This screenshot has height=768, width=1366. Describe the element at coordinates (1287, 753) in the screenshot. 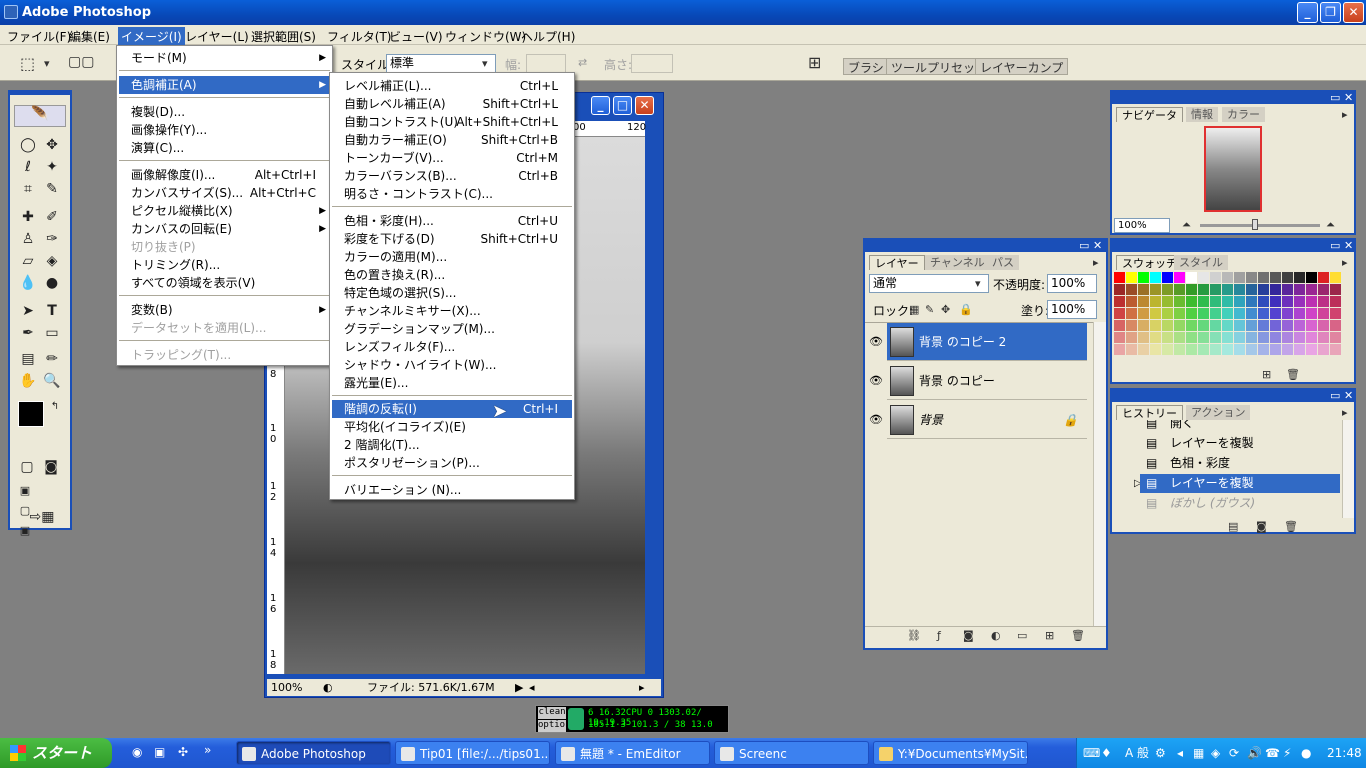

I see `power-icon: ⚡` at that location.